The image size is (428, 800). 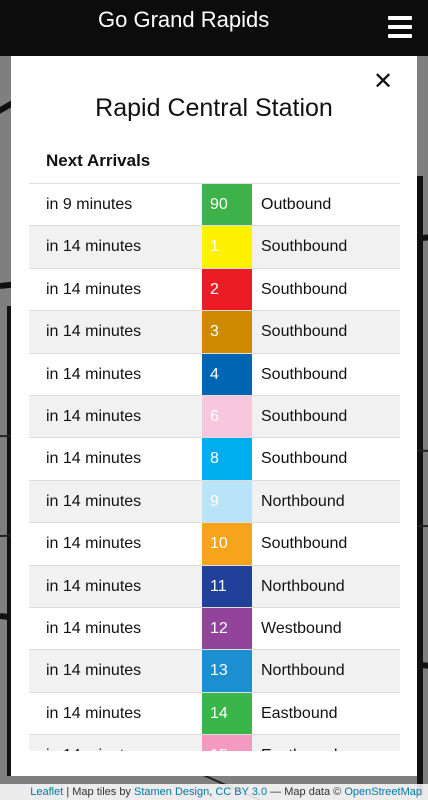 I want to click on arrival-row: in 14 minutes 13 Northbound, so click(x=214, y=671).